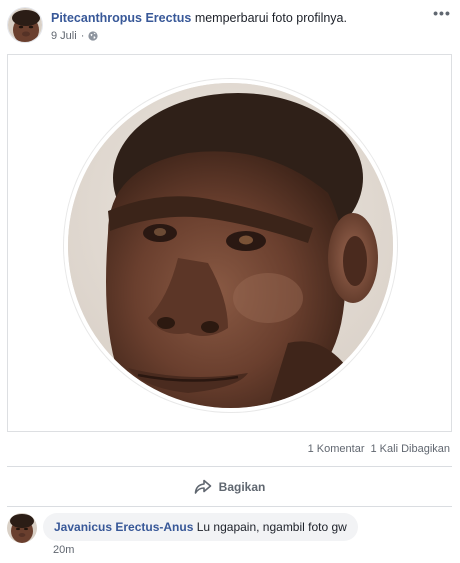  I want to click on share-count-link: 1 Kali Dibagikan, so click(411, 449).